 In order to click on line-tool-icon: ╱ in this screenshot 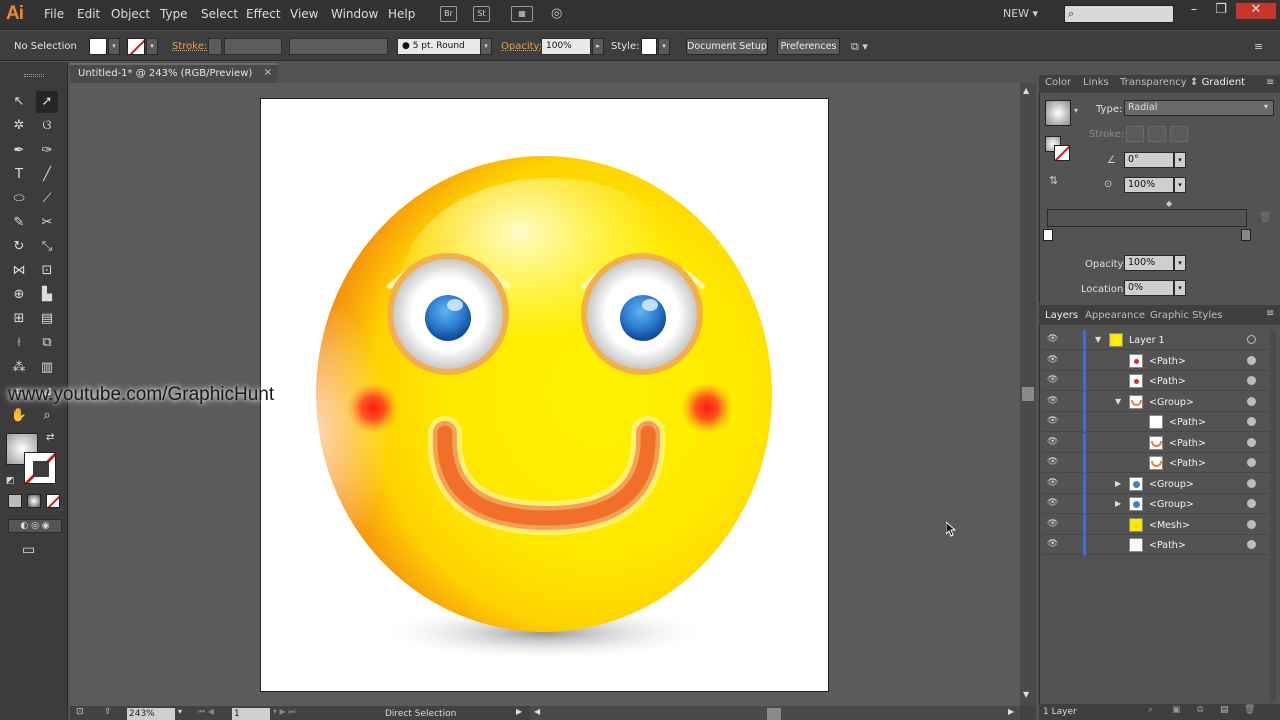, I will do `click(47, 175)`.